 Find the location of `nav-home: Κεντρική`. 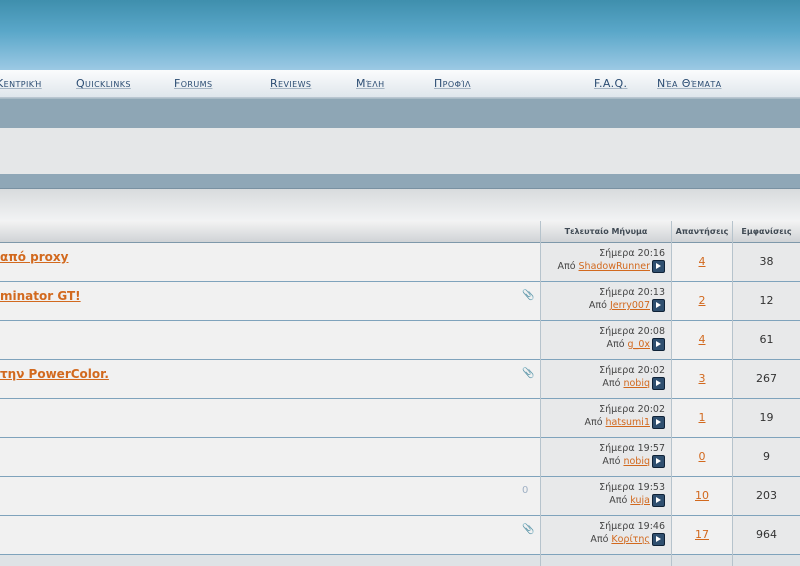

nav-home: Κεντρική is located at coordinates (21, 83).